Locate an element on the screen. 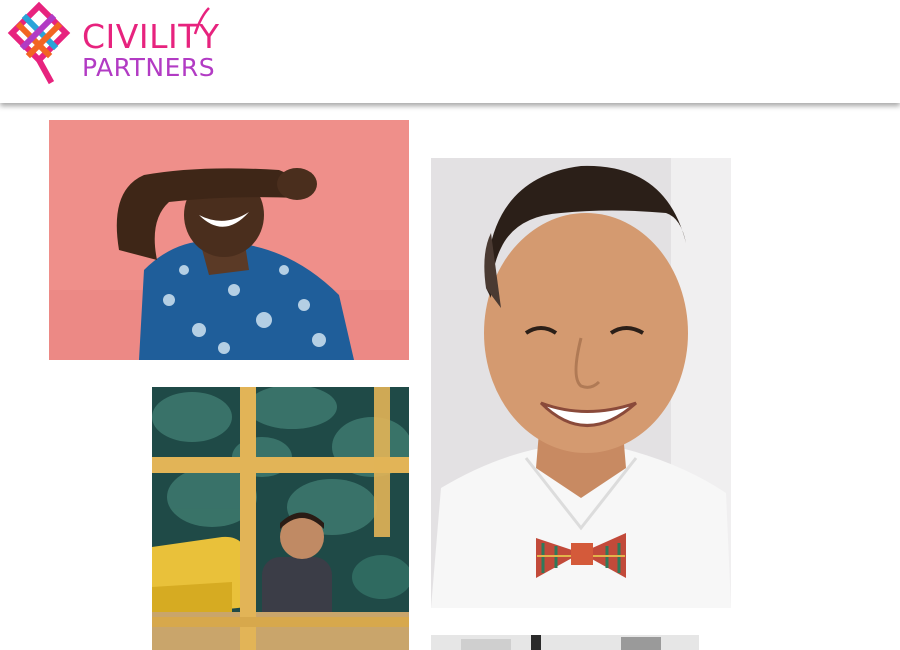 The image size is (900, 650). partial-photo is located at coordinates (565, 642).